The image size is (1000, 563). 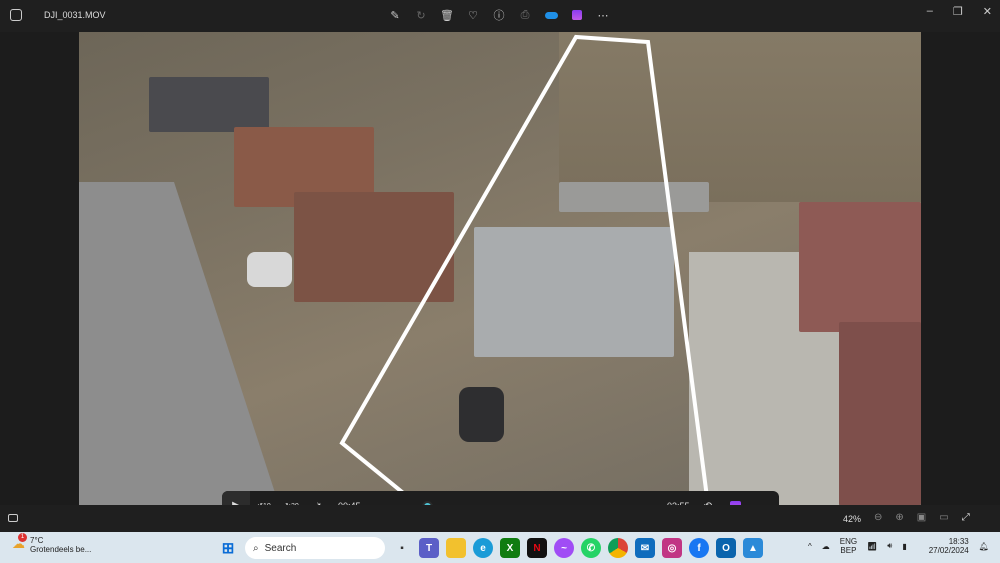 I want to click on onedrive-tray-icon: ☁, so click(x=826, y=546).